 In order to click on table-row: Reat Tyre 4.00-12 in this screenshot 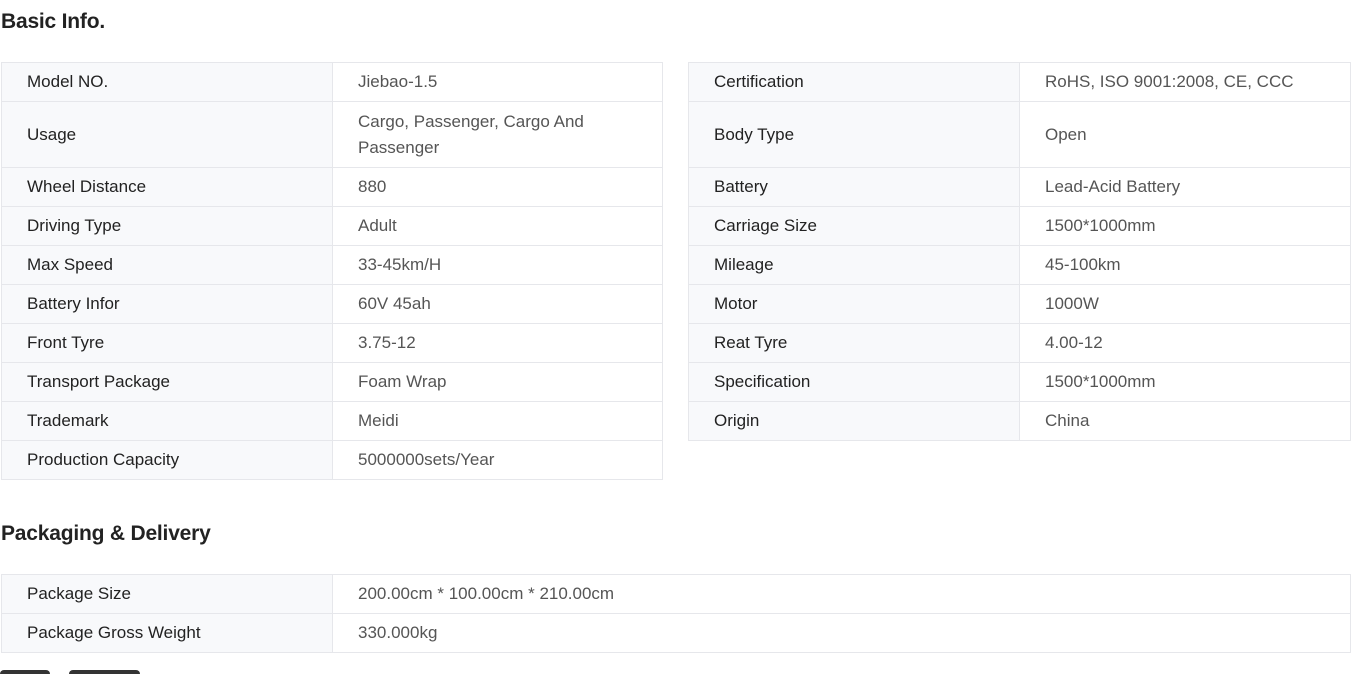, I will do `click(1019, 343)`.